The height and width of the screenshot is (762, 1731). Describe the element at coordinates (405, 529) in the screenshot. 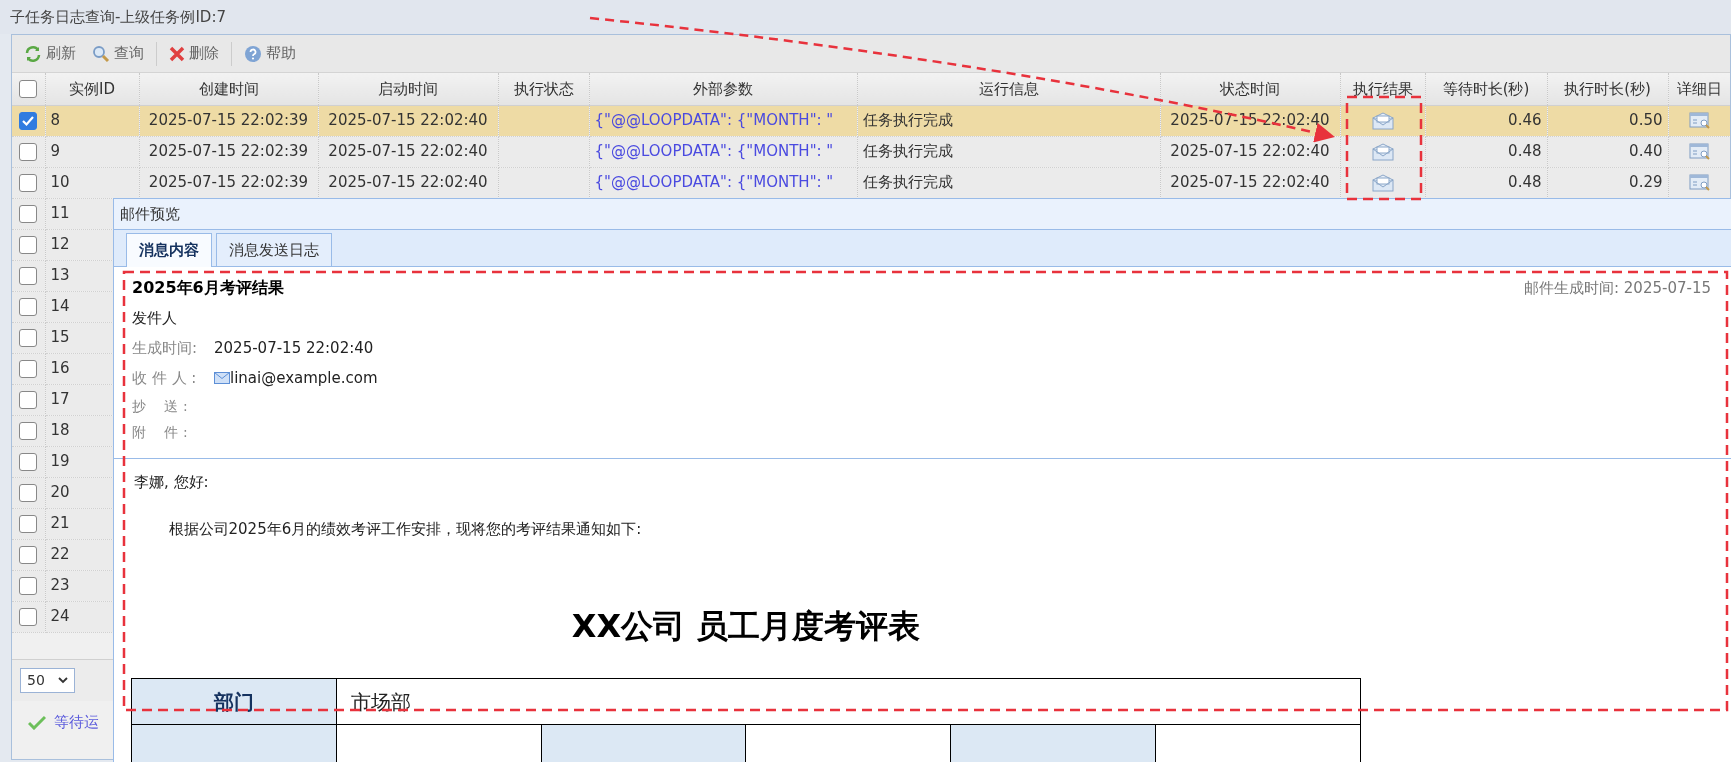

I see `body-paragraph: 根据公司2025年6月的绩效考评工作安排，现将您的考评结果通知如下:` at that location.